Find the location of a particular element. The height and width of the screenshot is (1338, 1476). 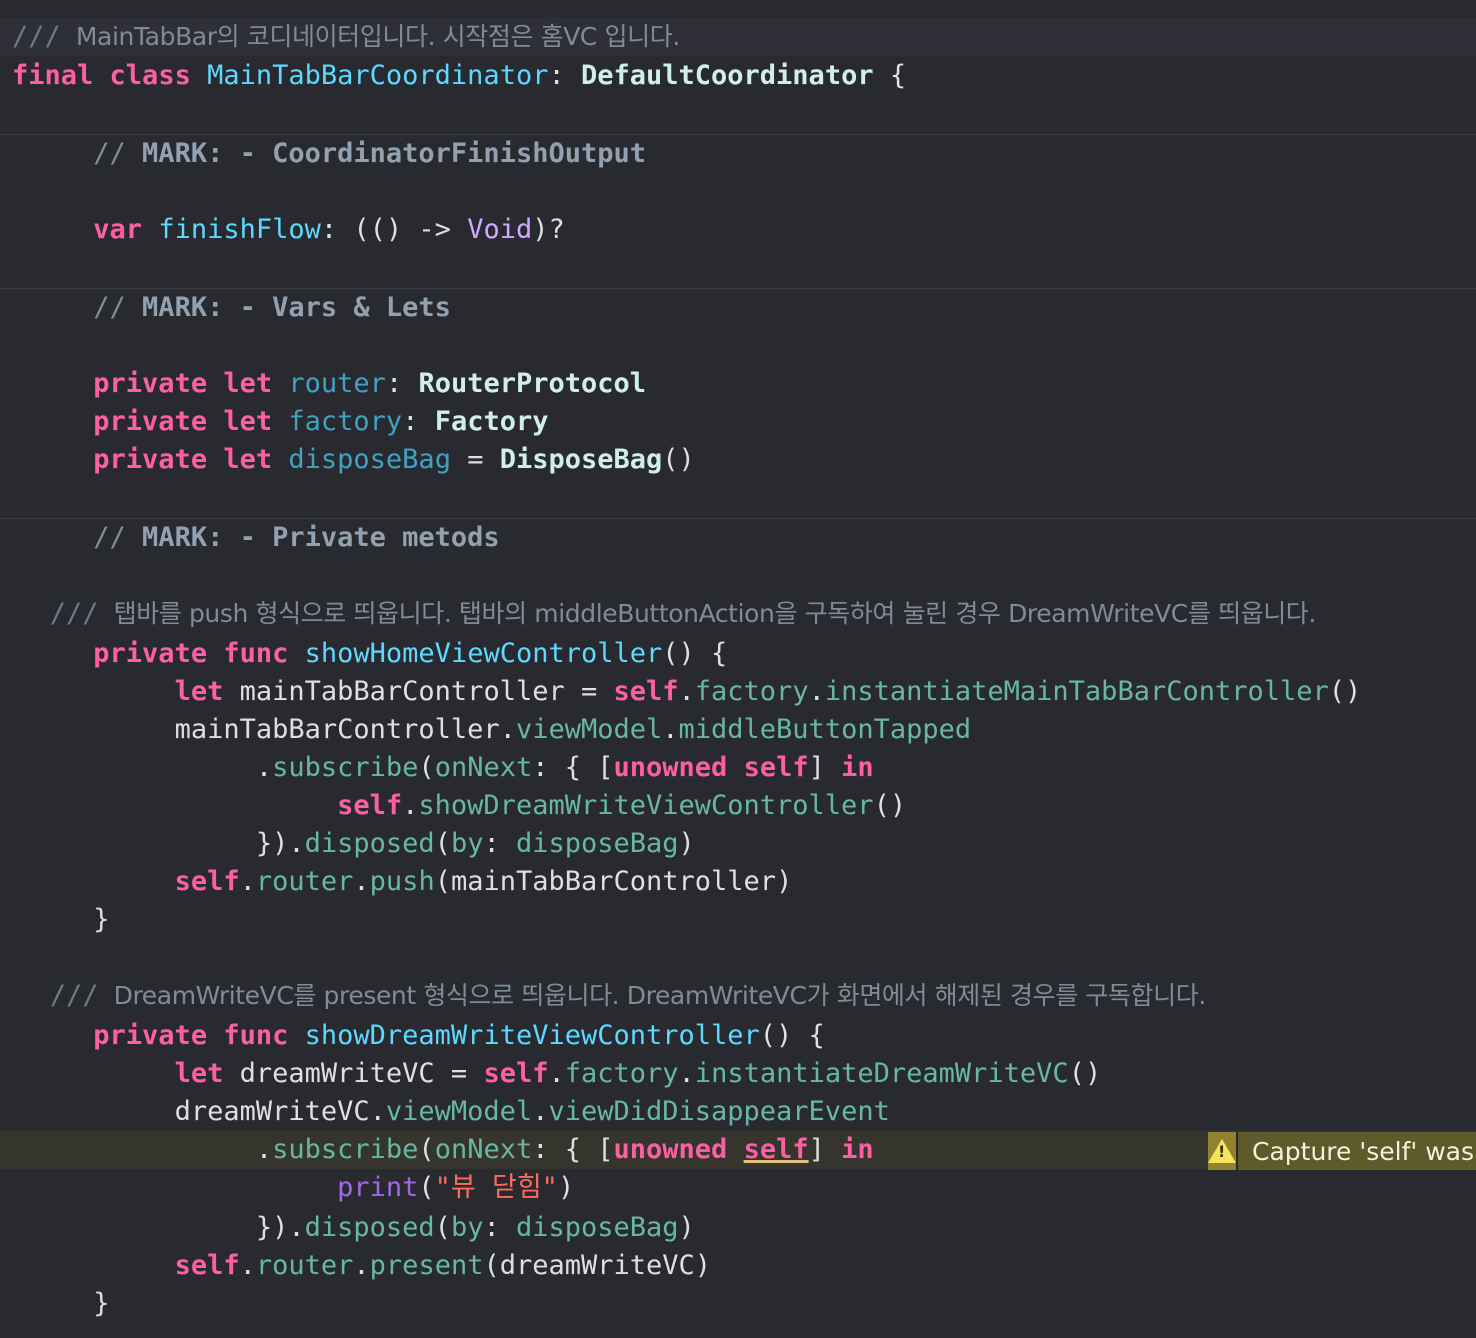

finish-flow-declaration: var finishFlow: (() -> Void)? is located at coordinates (738, 230).